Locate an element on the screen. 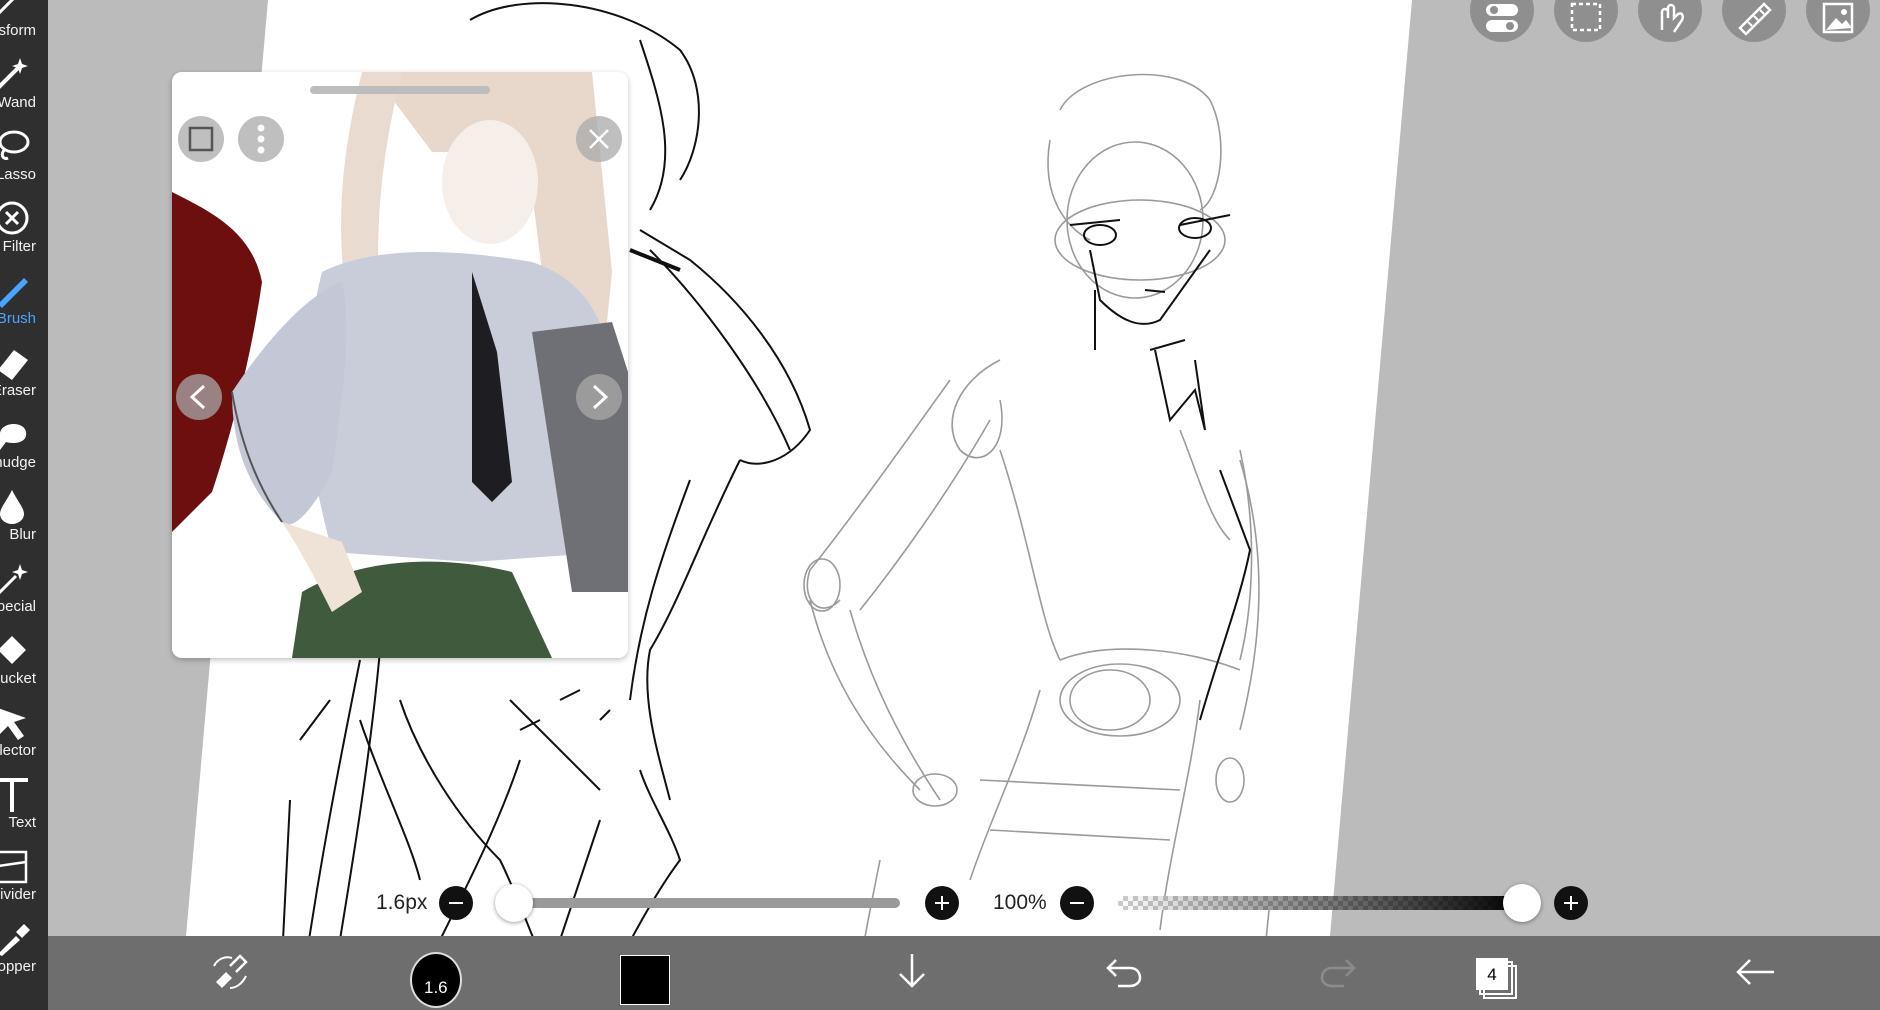  tool-label: Eyedropper is located at coordinates (18, 966).